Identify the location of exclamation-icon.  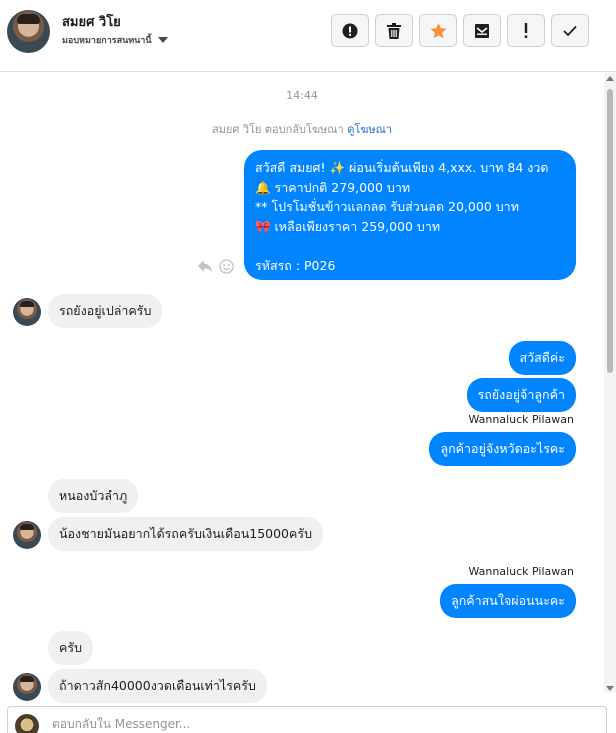
(526, 30).